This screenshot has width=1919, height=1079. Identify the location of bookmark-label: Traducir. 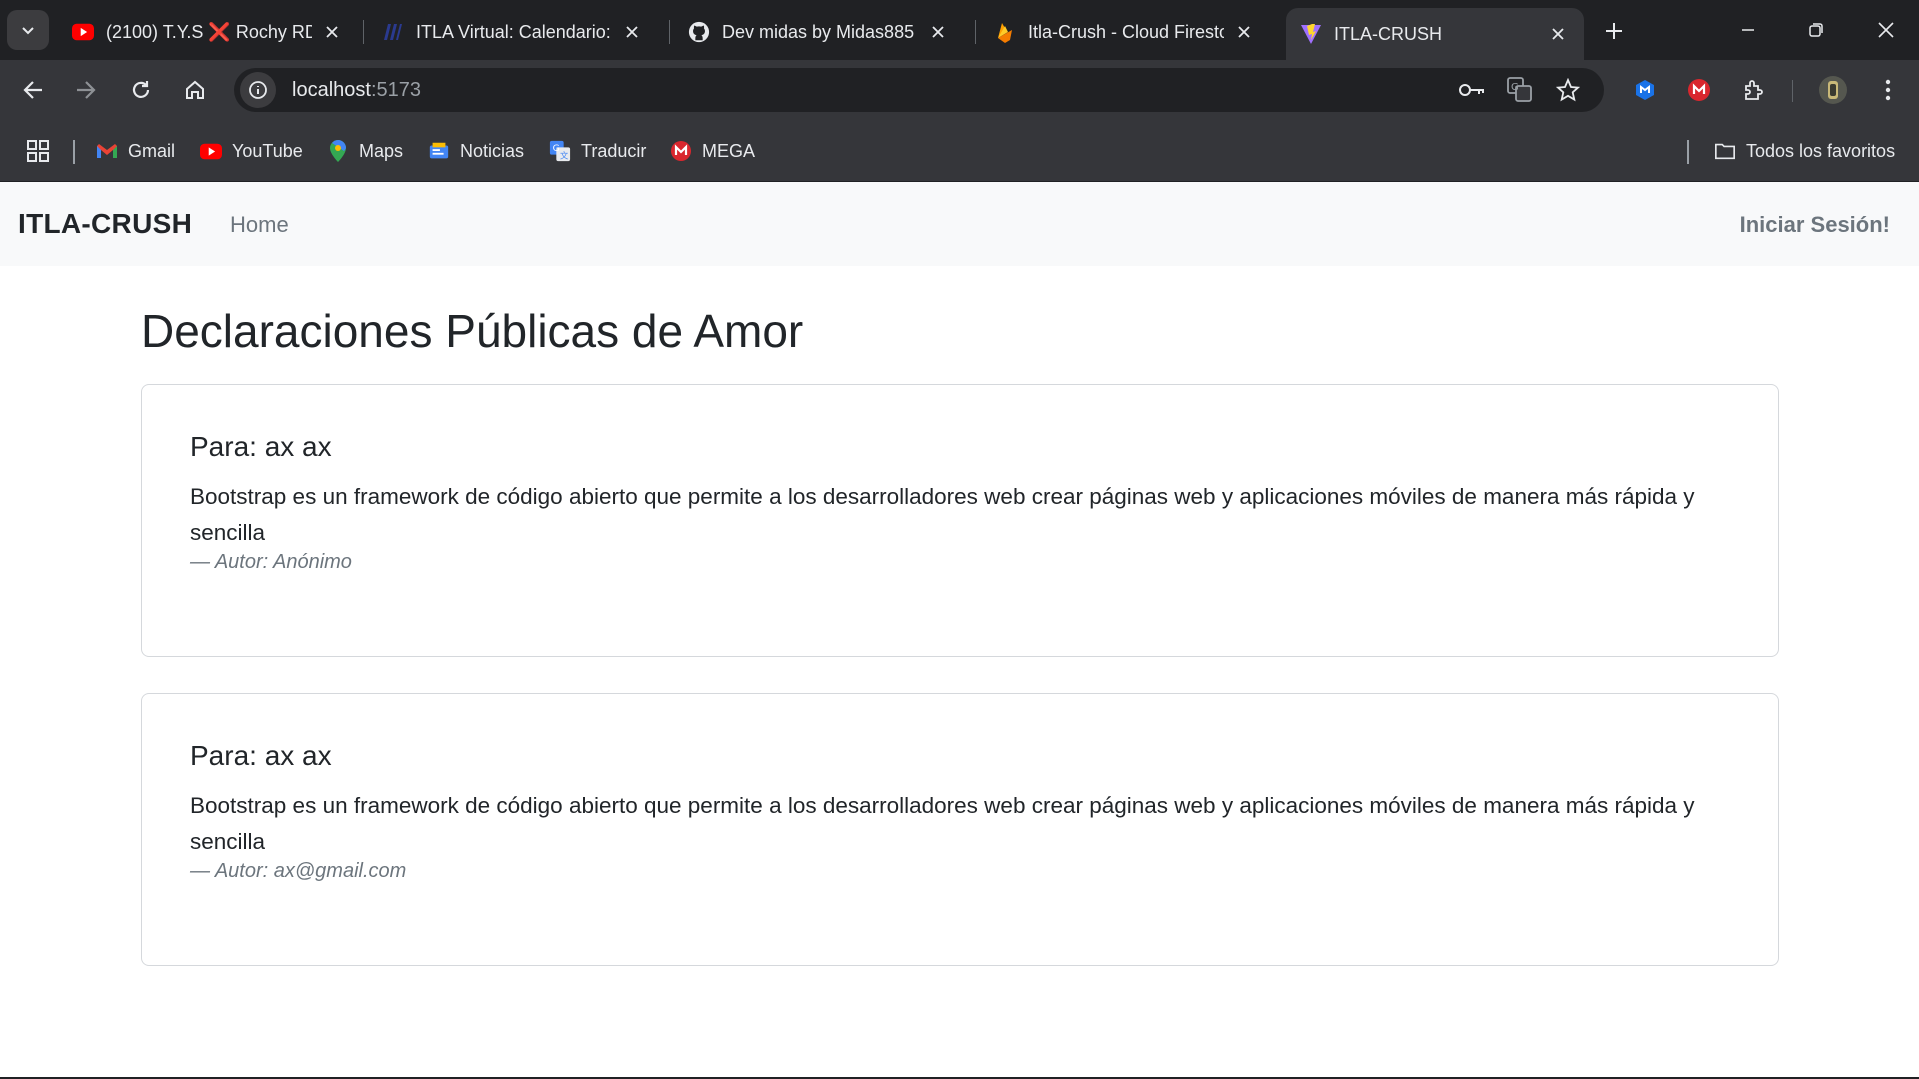
(614, 150).